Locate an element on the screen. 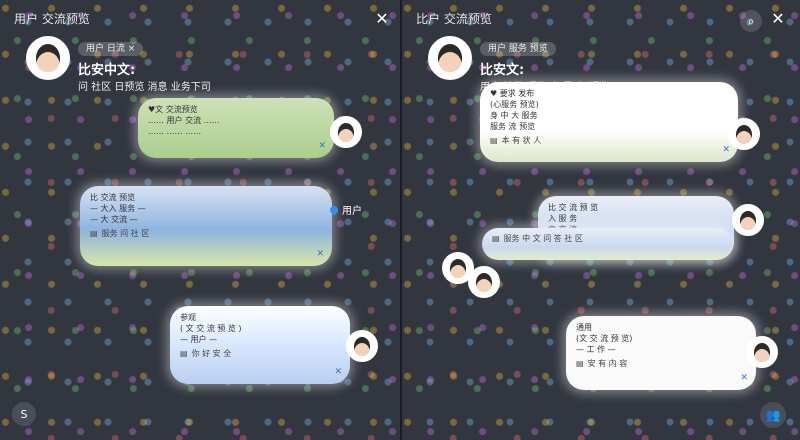 Image resolution: width=800 pixels, height=440 pixels. profile-name: 比安文: is located at coordinates (502, 70).